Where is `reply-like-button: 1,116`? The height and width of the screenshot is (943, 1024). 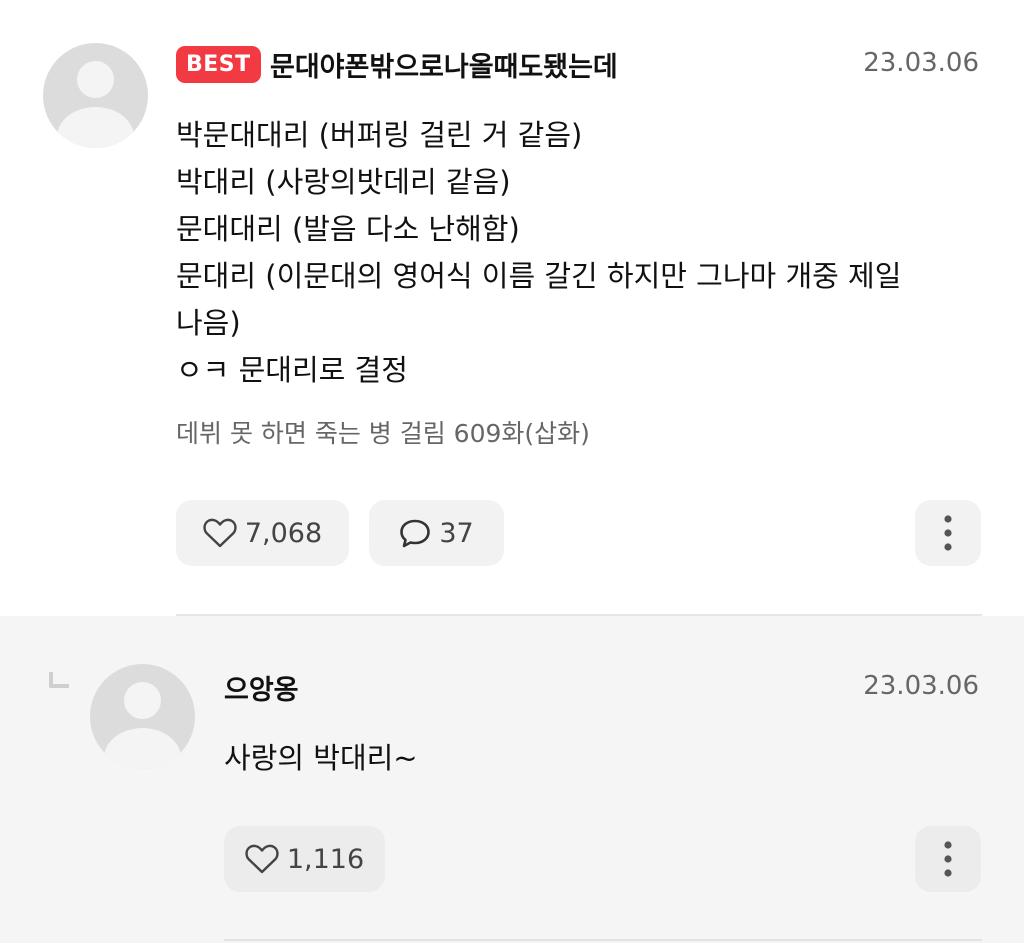 reply-like-button: 1,116 is located at coordinates (304, 859).